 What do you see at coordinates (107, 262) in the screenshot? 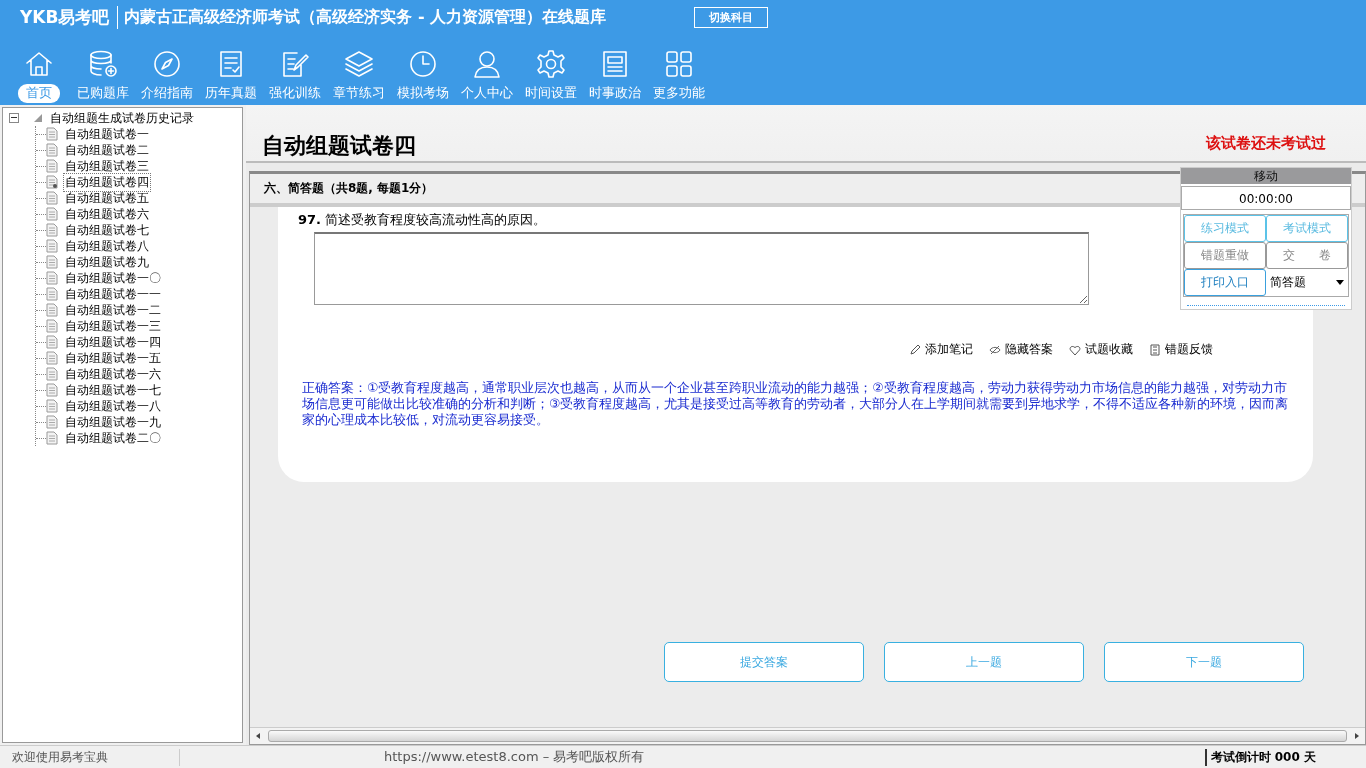
I see `tree-item: 自动组题试卷九` at bounding box center [107, 262].